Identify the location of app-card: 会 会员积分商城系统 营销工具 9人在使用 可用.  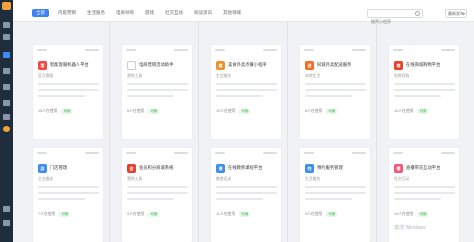
(157, 194).